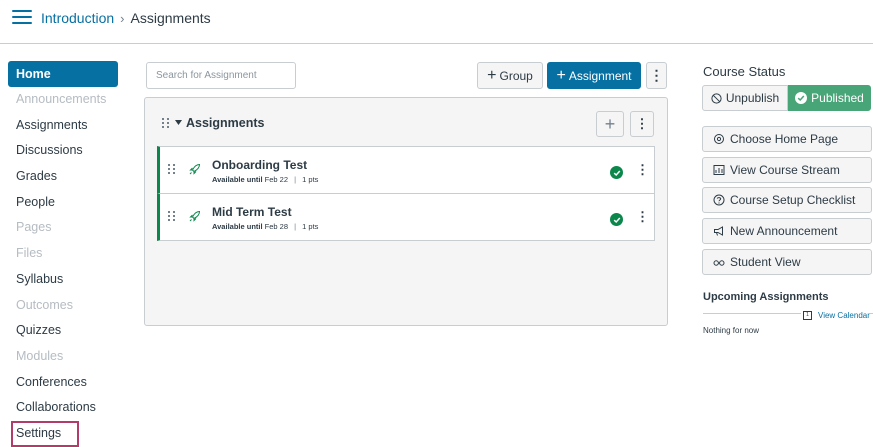  I want to click on upcoming-assignments-title: Upcoming Assignments, so click(766, 297).